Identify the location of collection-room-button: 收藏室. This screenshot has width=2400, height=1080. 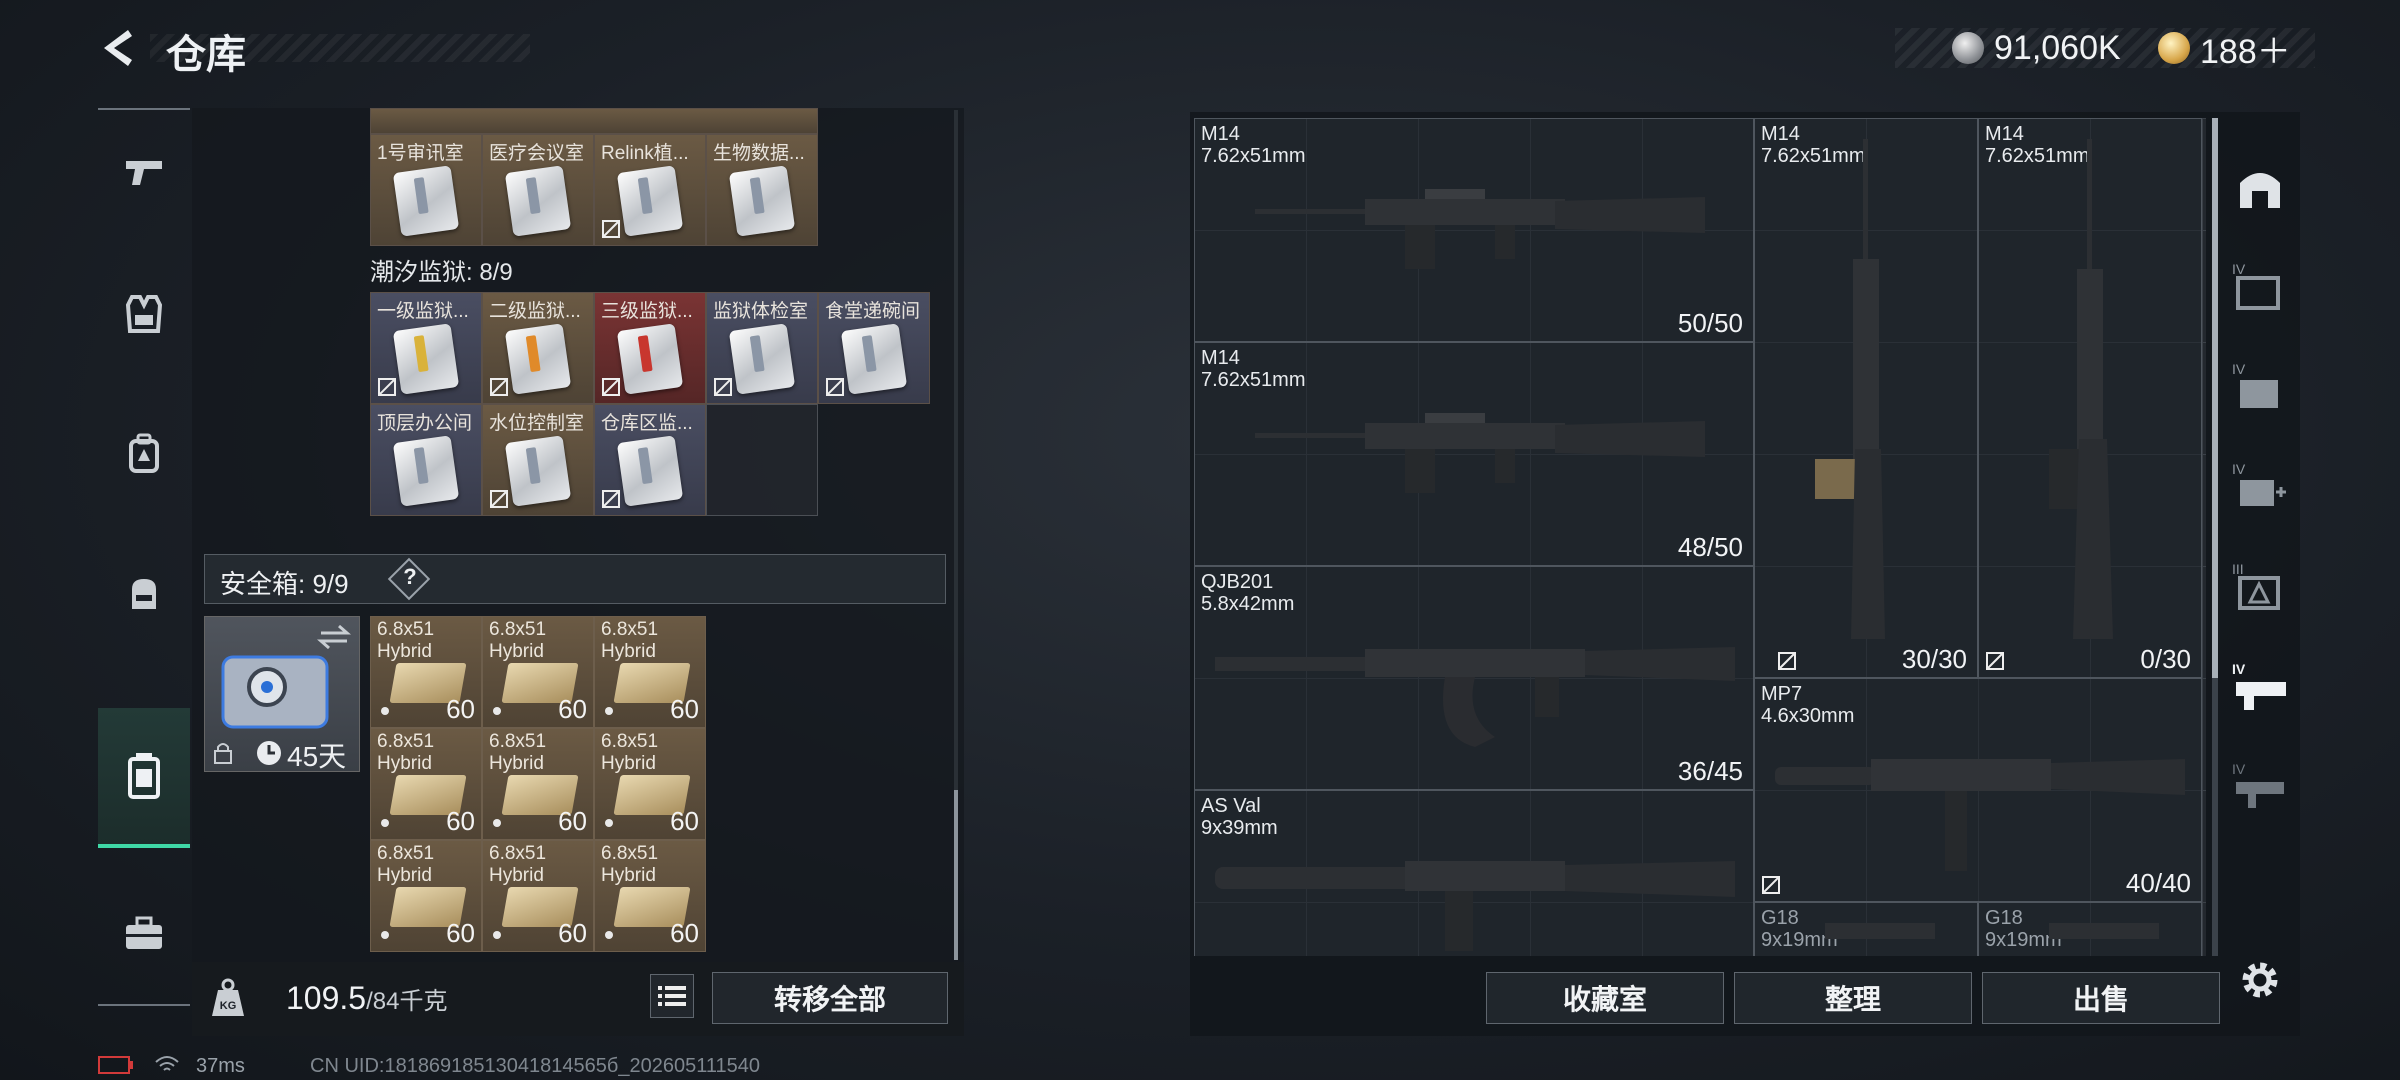
(1605, 998).